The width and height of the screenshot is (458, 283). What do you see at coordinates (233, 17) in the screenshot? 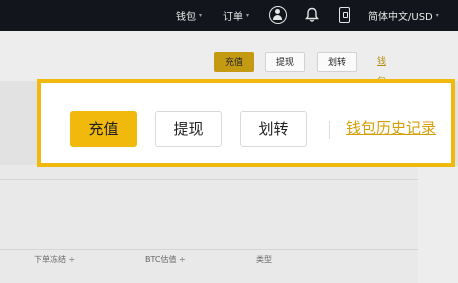
I see `orders-menu-label: 订单` at bounding box center [233, 17].